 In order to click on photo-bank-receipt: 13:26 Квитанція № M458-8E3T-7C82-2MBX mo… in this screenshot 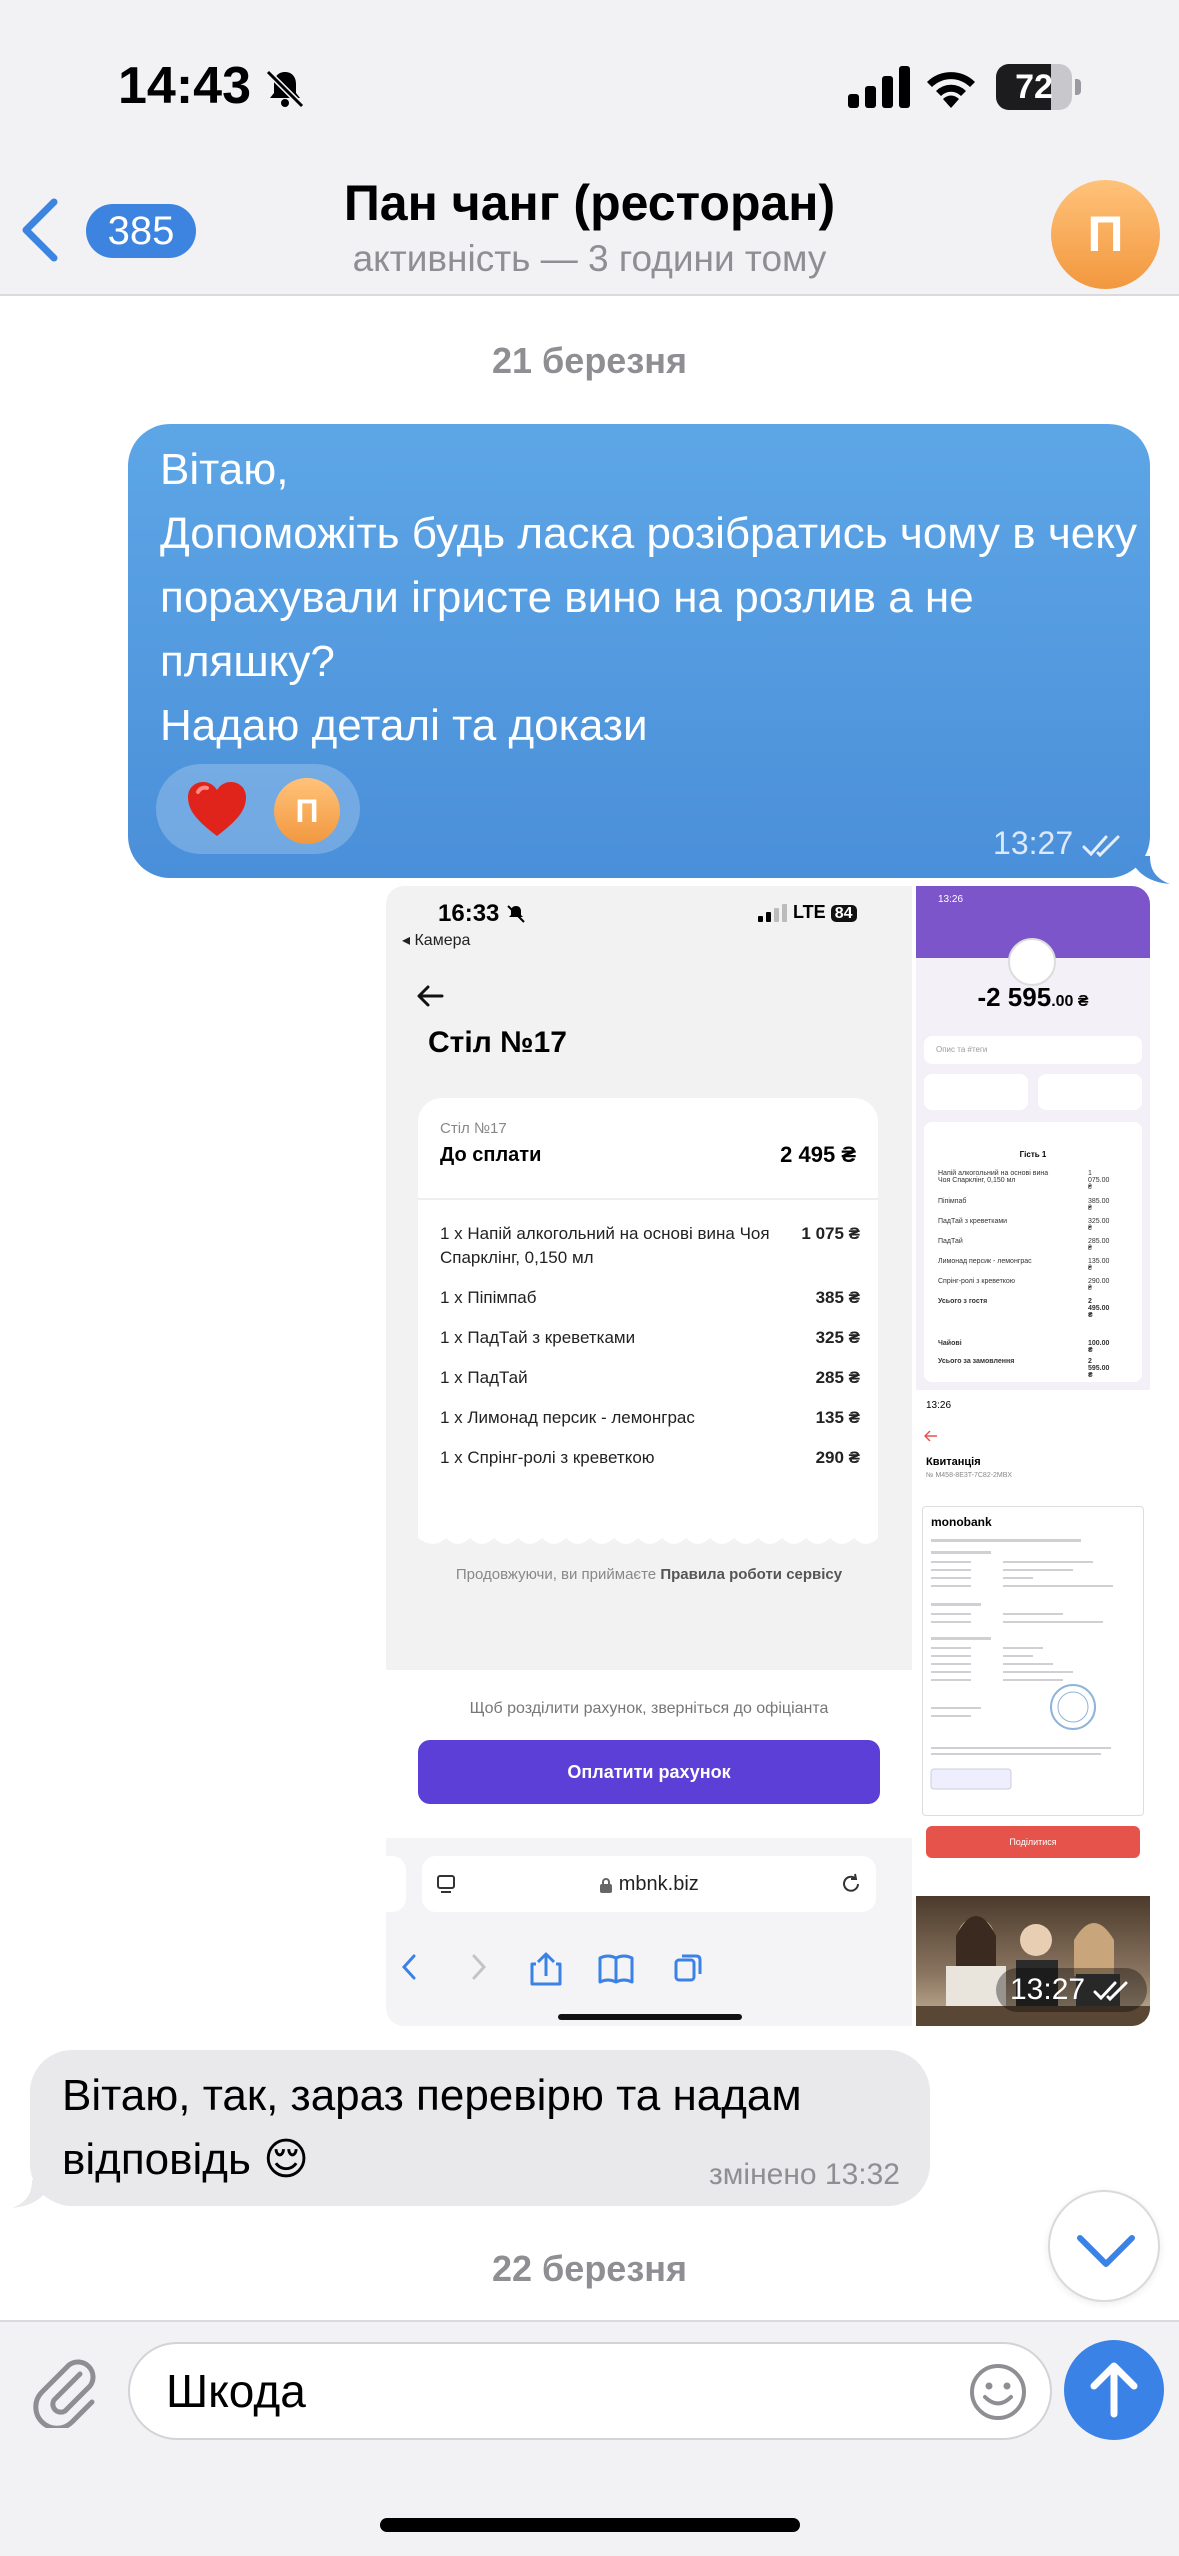, I will do `click(1033, 1643)`.